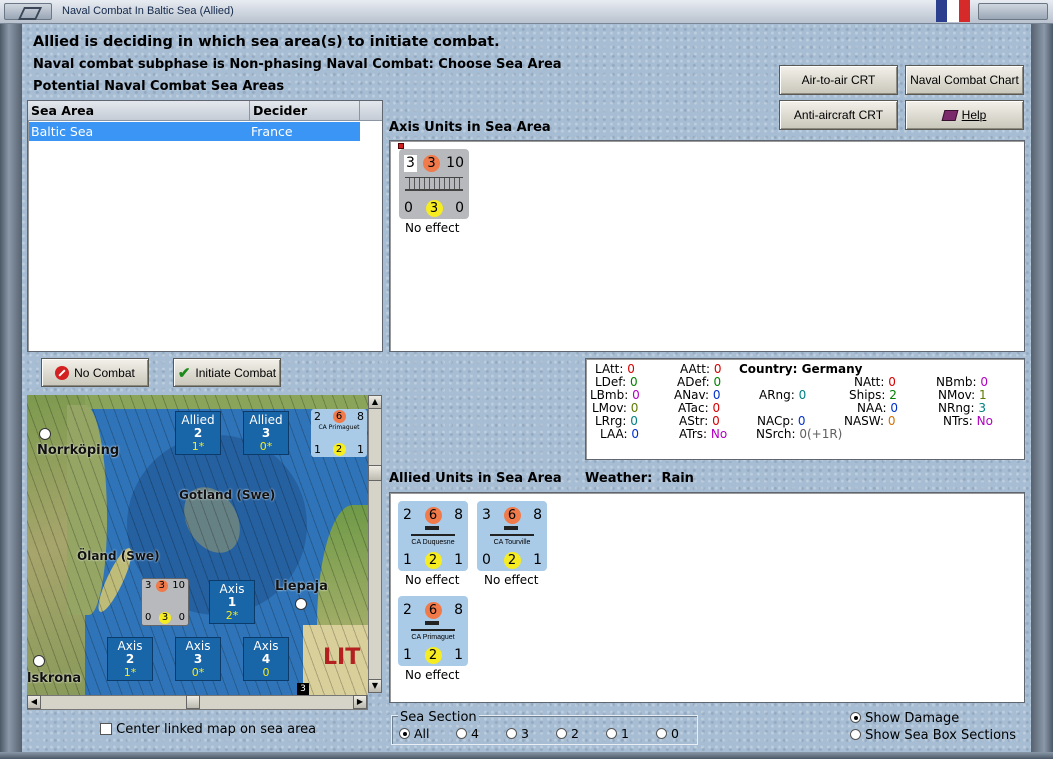 The height and width of the screenshot is (759, 1053). I want to click on anti-aircraft-crt-button: Anti-aircraft CRT, so click(838, 115).